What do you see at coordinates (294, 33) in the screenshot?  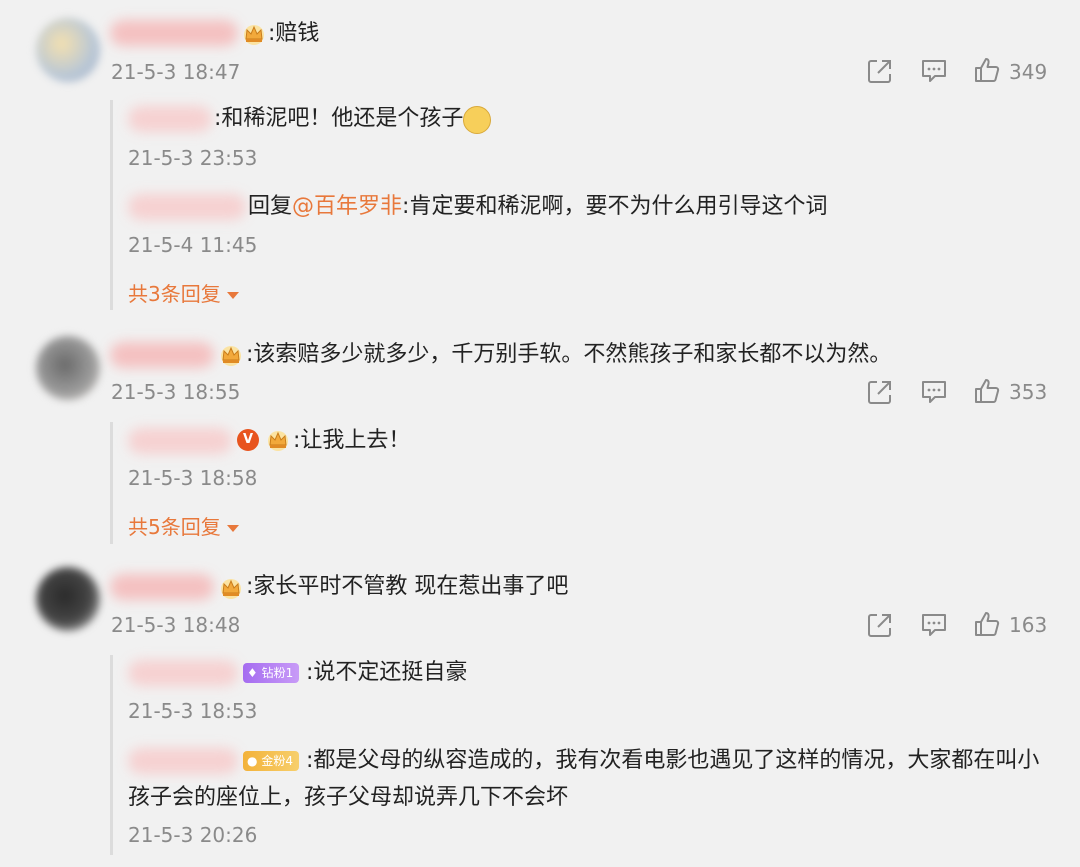 I see `comment-text: :赔钱` at bounding box center [294, 33].